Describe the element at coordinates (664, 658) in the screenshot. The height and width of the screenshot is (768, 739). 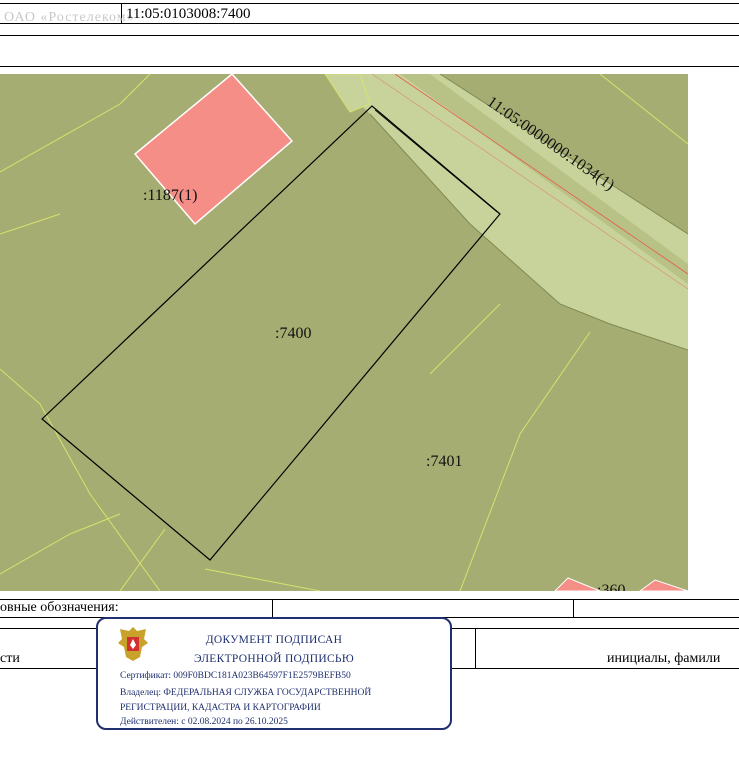
I see `legend-right-text: инициалы, фамили` at that location.